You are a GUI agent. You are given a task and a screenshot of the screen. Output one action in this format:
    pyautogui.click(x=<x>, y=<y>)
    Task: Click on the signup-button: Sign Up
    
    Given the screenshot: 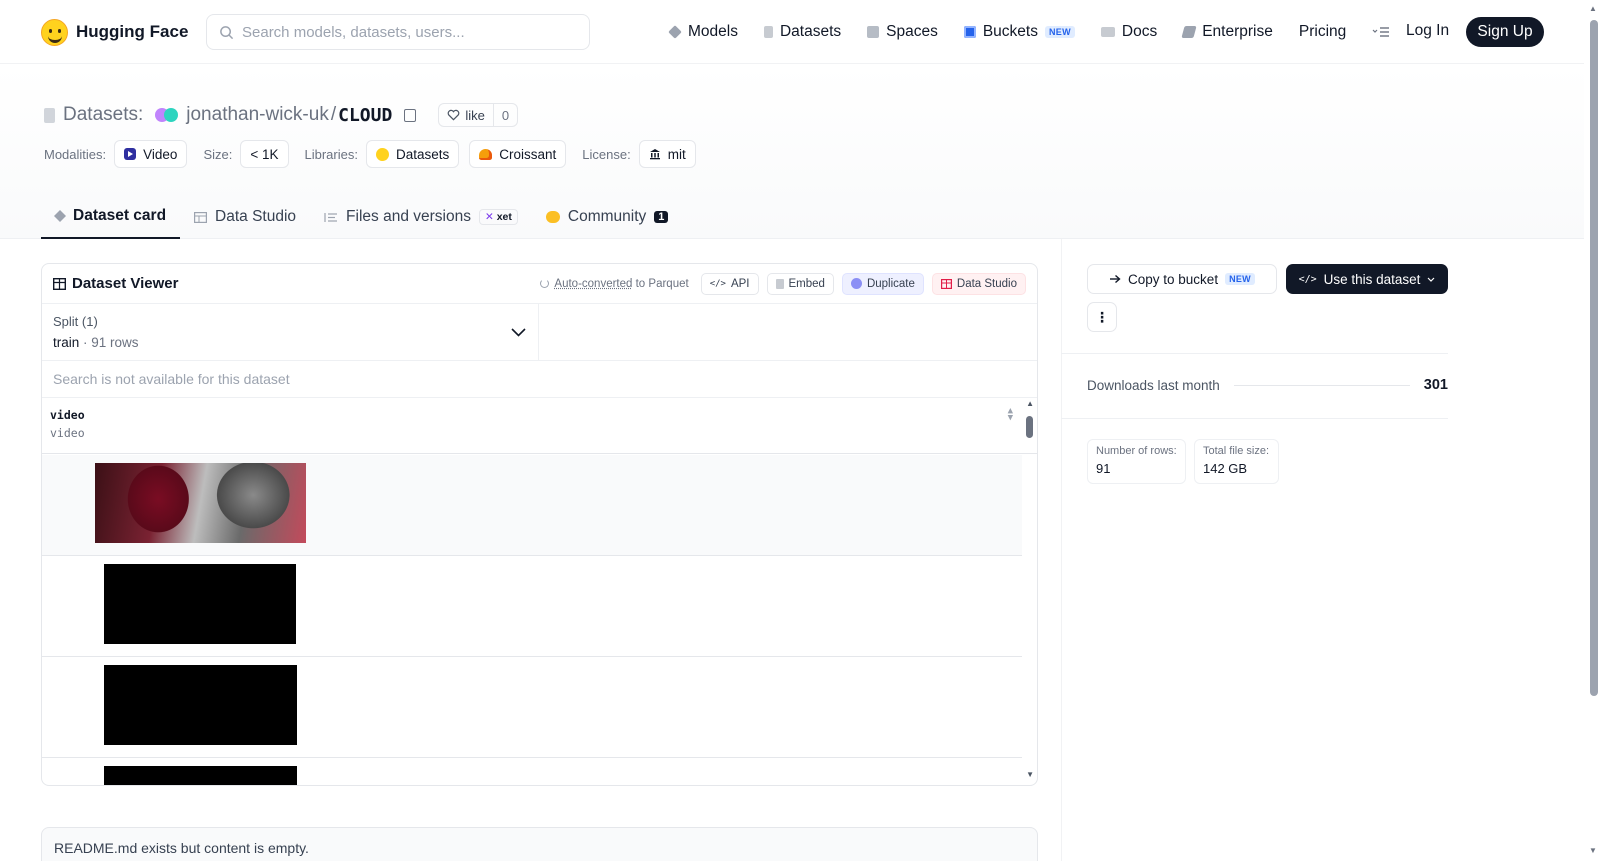 What is the action you would take?
    pyautogui.click(x=1505, y=32)
    